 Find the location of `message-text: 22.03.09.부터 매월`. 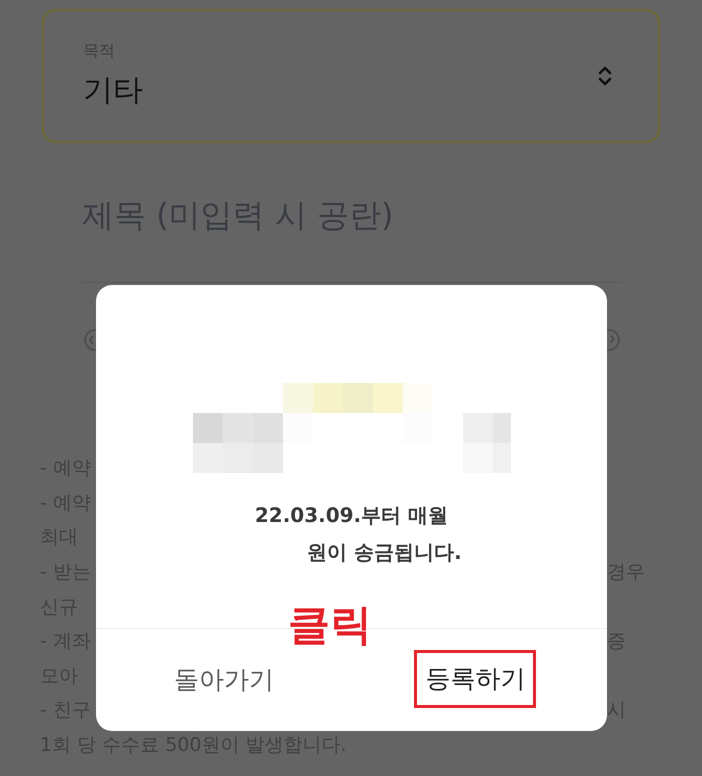

message-text: 22.03.09.부터 매월 is located at coordinates (351, 515).